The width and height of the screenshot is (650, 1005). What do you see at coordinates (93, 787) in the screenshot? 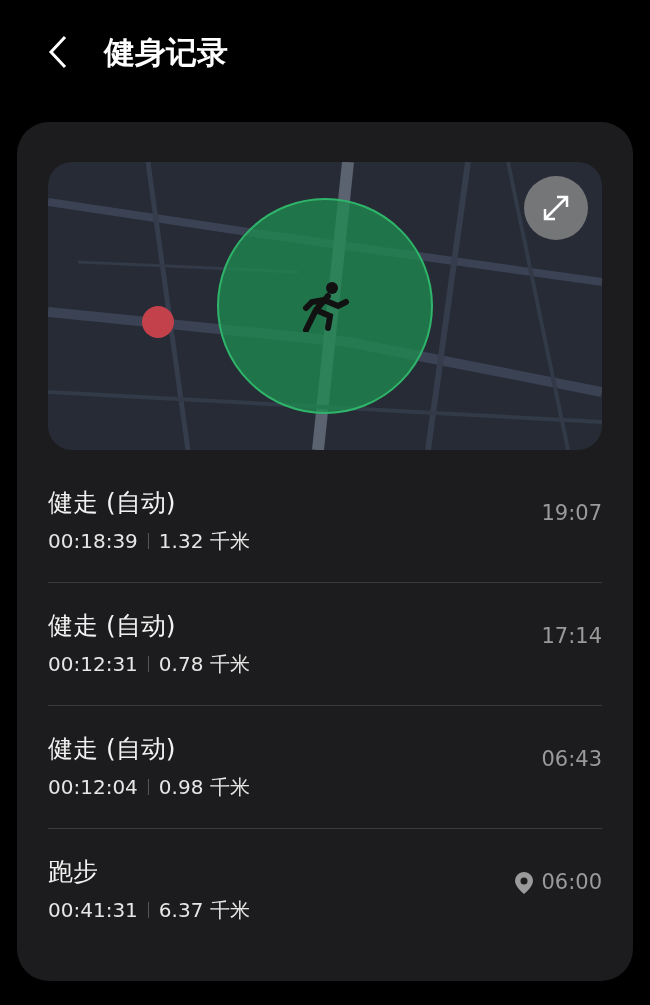
I see `duration: 00:12:04` at bounding box center [93, 787].